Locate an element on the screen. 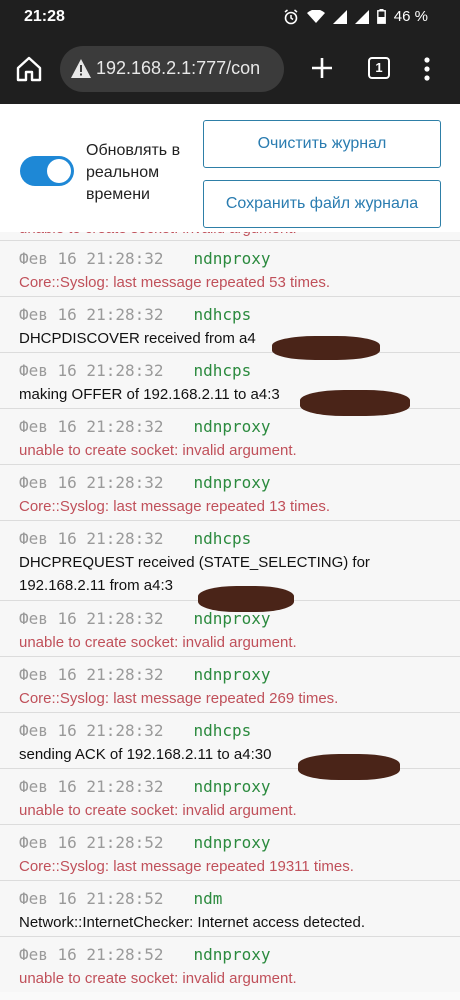 The width and height of the screenshot is (460, 1000). realtime-toggle-label: Обновлять в реальном времени is located at coordinates (133, 172).